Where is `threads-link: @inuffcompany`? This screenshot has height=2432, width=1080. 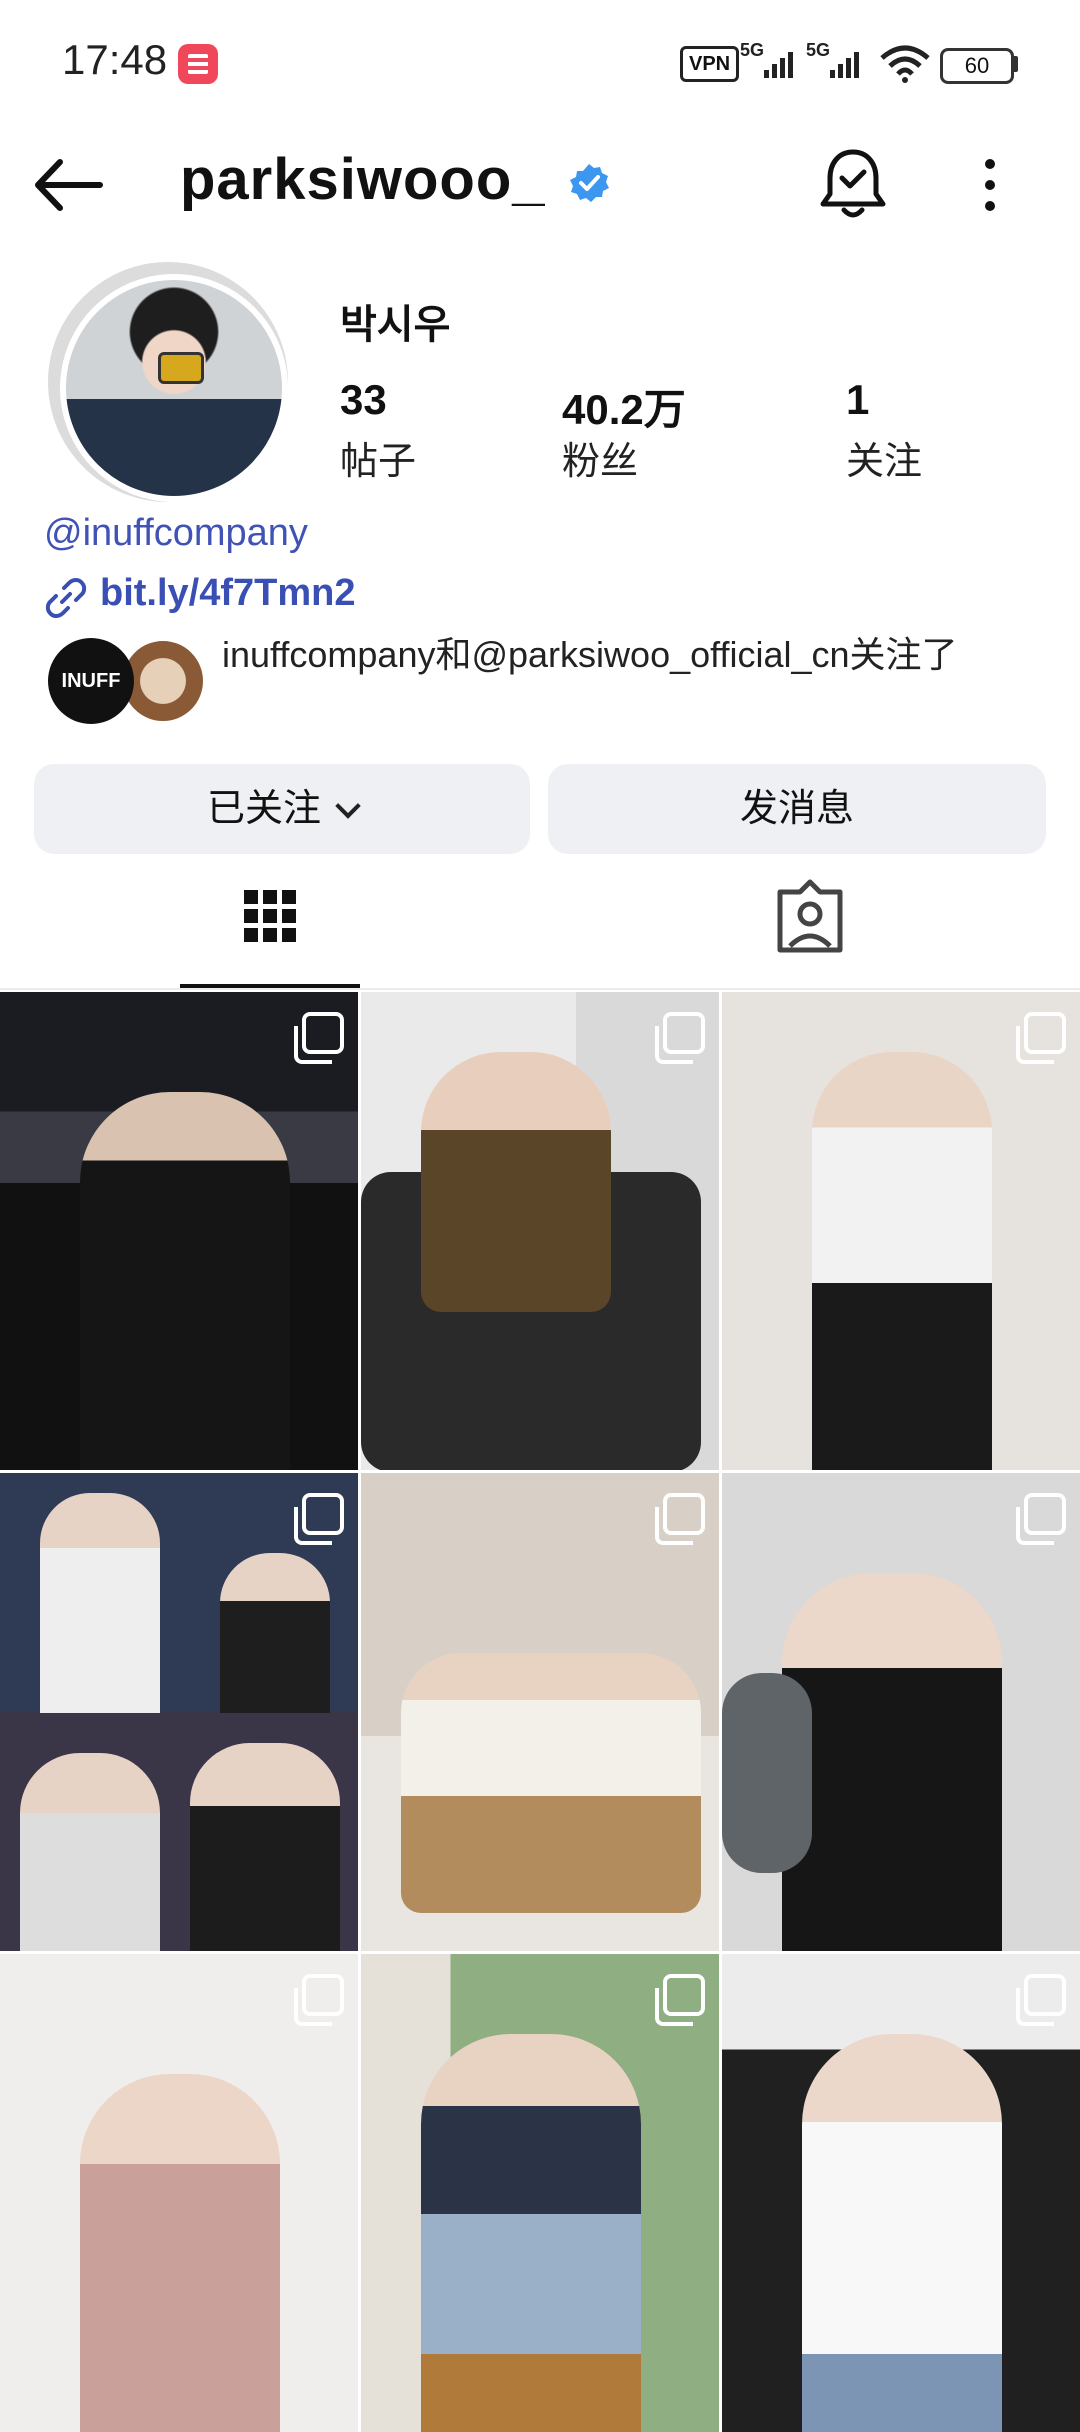
threads-link: @inuffcompany is located at coordinates (176, 533).